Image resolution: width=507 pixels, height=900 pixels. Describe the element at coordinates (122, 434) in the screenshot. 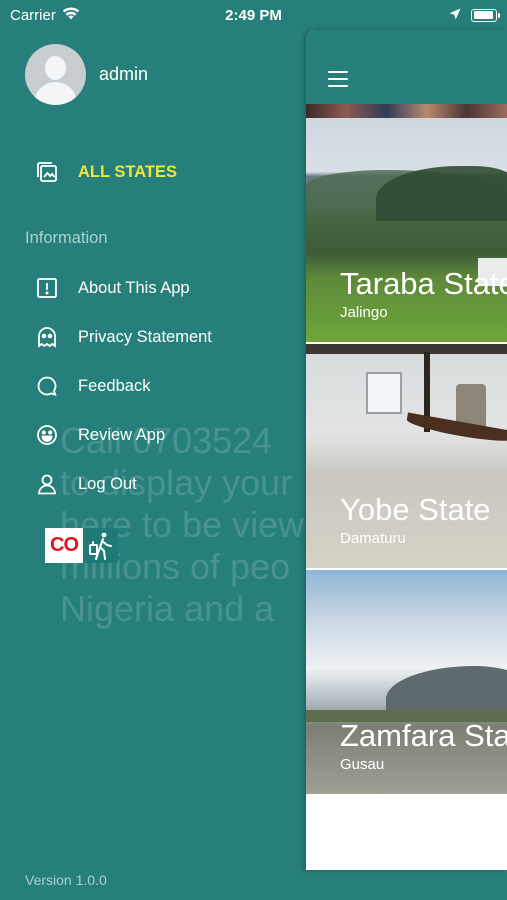

I see `menu-item-label: Review App` at that location.